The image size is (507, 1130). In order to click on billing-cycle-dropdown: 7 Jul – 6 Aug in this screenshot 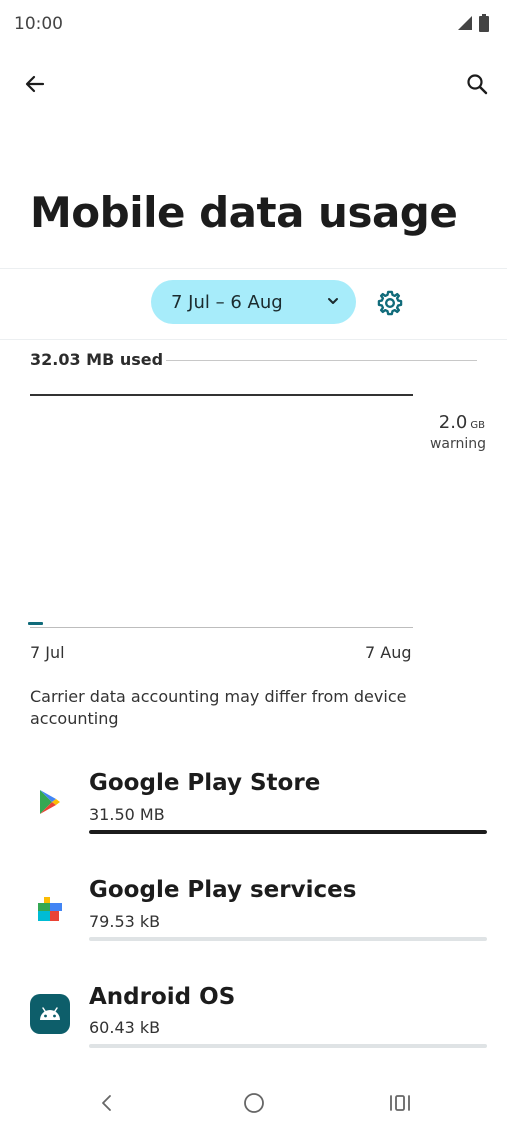, I will do `click(253, 302)`.